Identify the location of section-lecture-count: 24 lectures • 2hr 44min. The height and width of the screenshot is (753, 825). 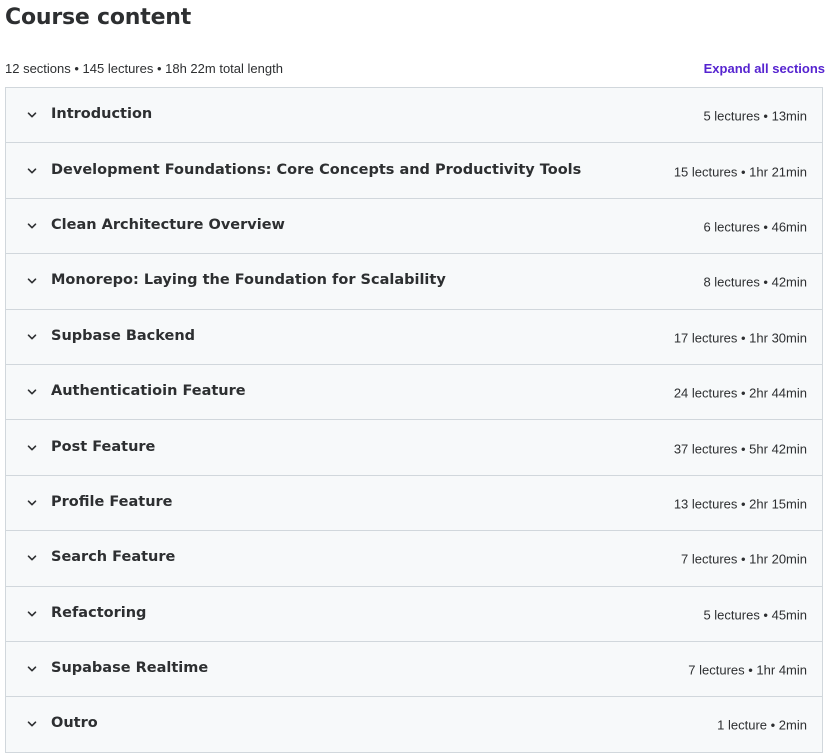
(740, 393).